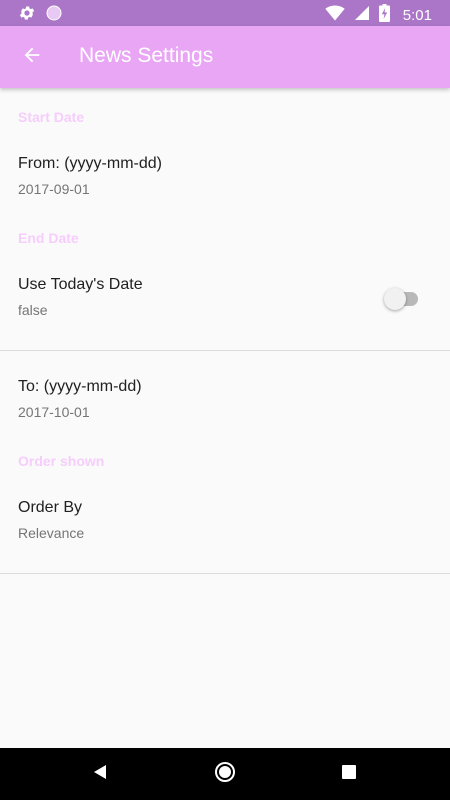 This screenshot has height=800, width=450. What do you see at coordinates (80, 284) in the screenshot?
I see `pref-title: Use Today's Date` at bounding box center [80, 284].